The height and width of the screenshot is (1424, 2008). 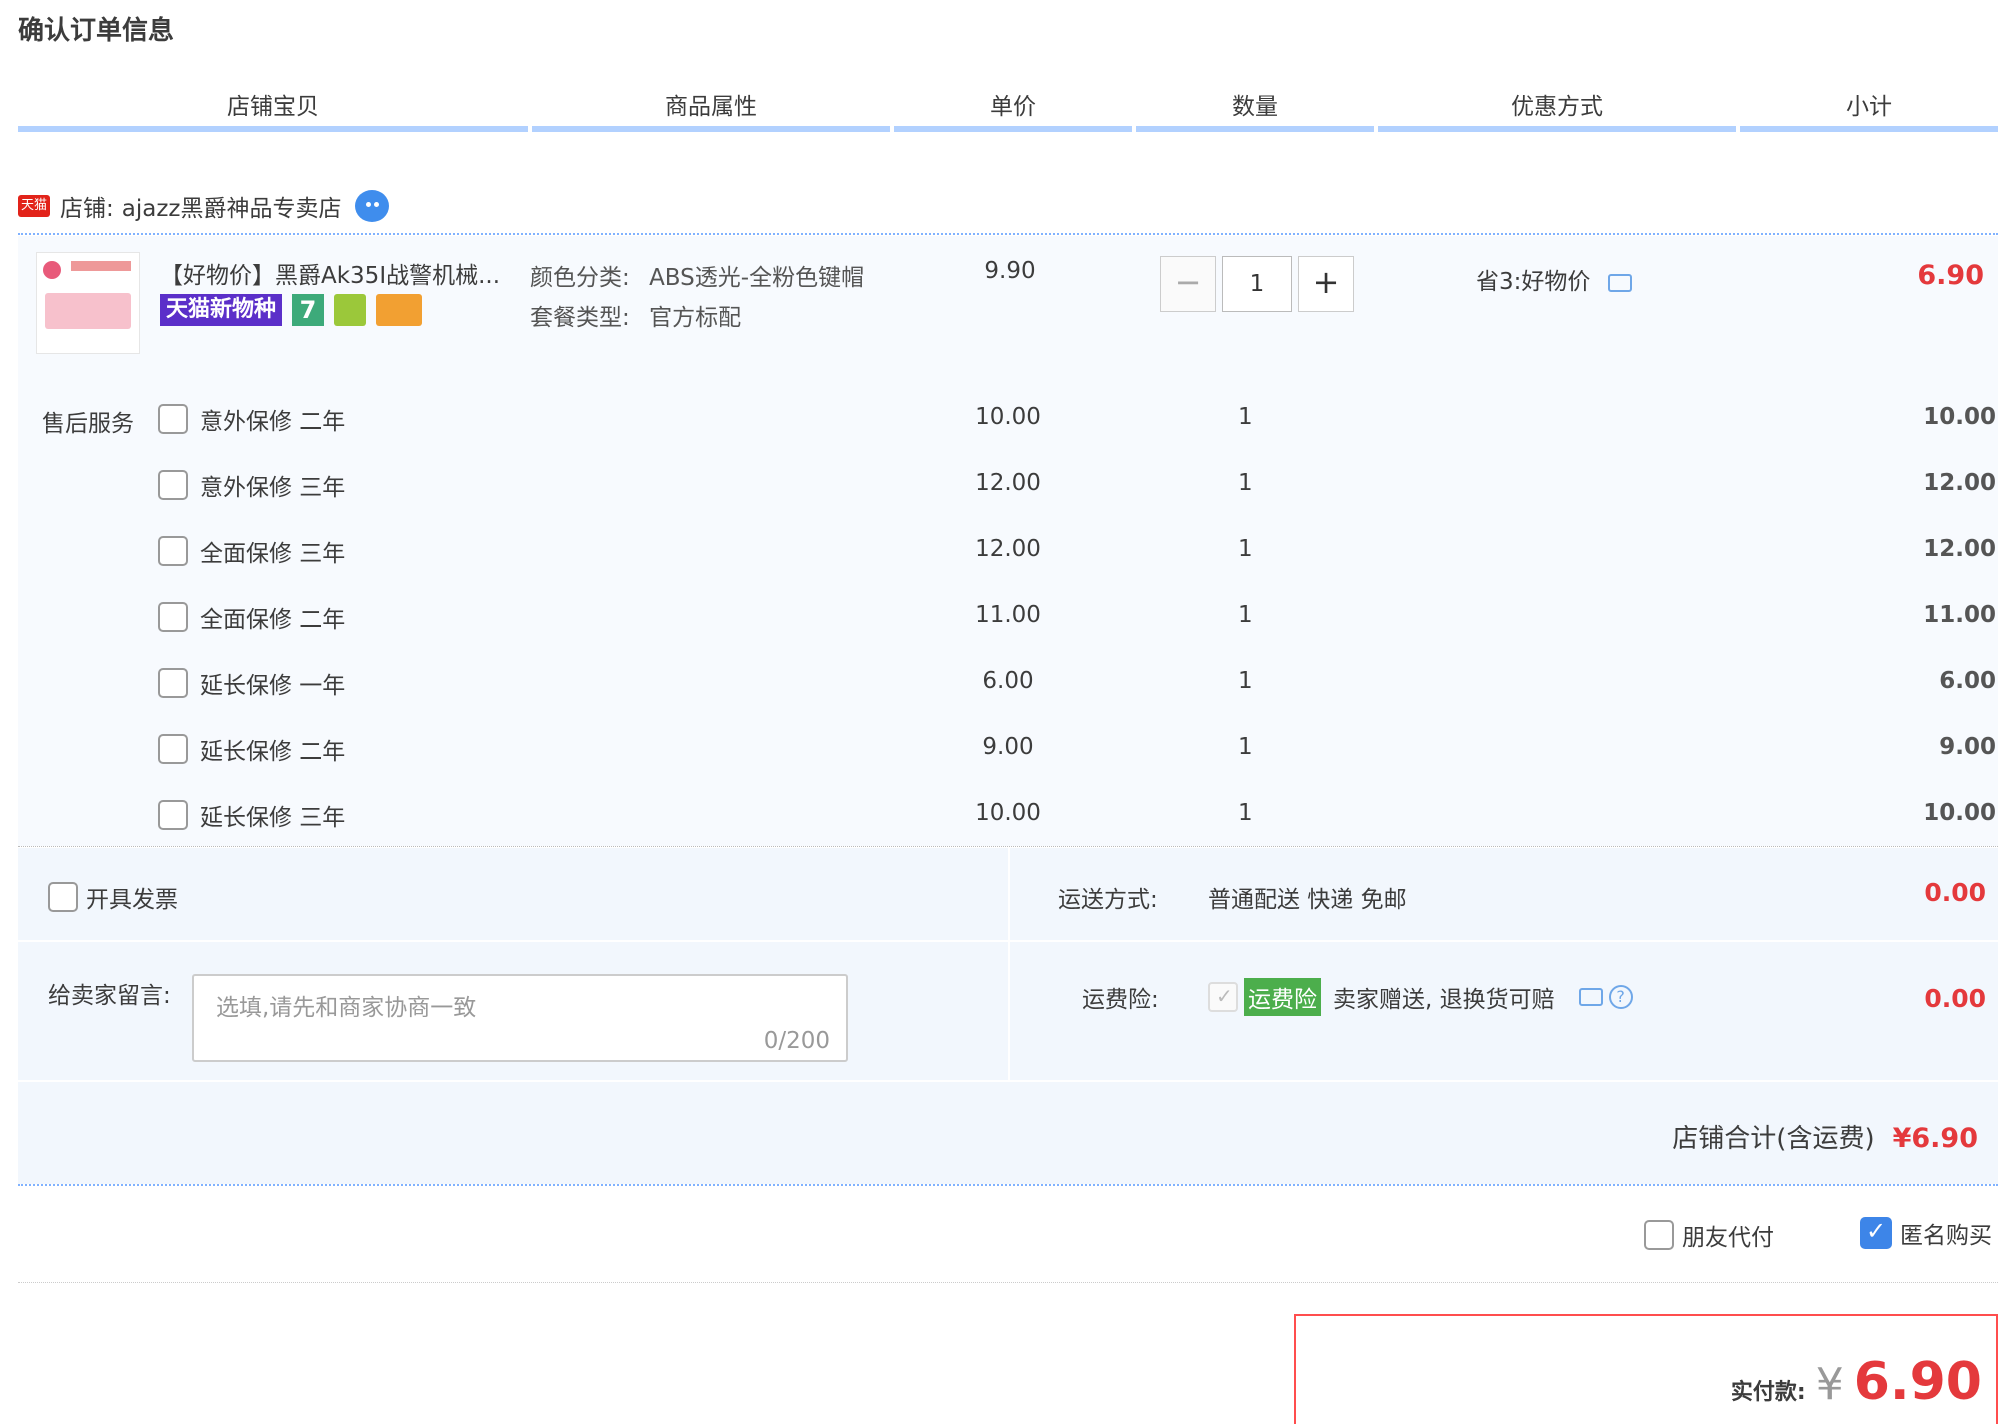 What do you see at coordinates (273, 554) in the screenshot?
I see `service-name: 全面保修 三年` at bounding box center [273, 554].